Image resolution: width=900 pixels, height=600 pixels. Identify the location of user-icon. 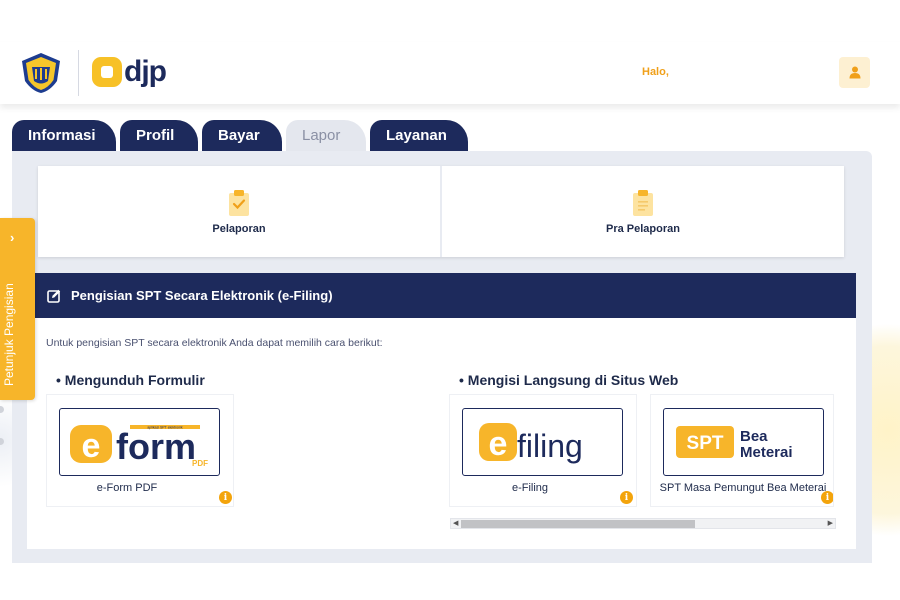
(854, 72).